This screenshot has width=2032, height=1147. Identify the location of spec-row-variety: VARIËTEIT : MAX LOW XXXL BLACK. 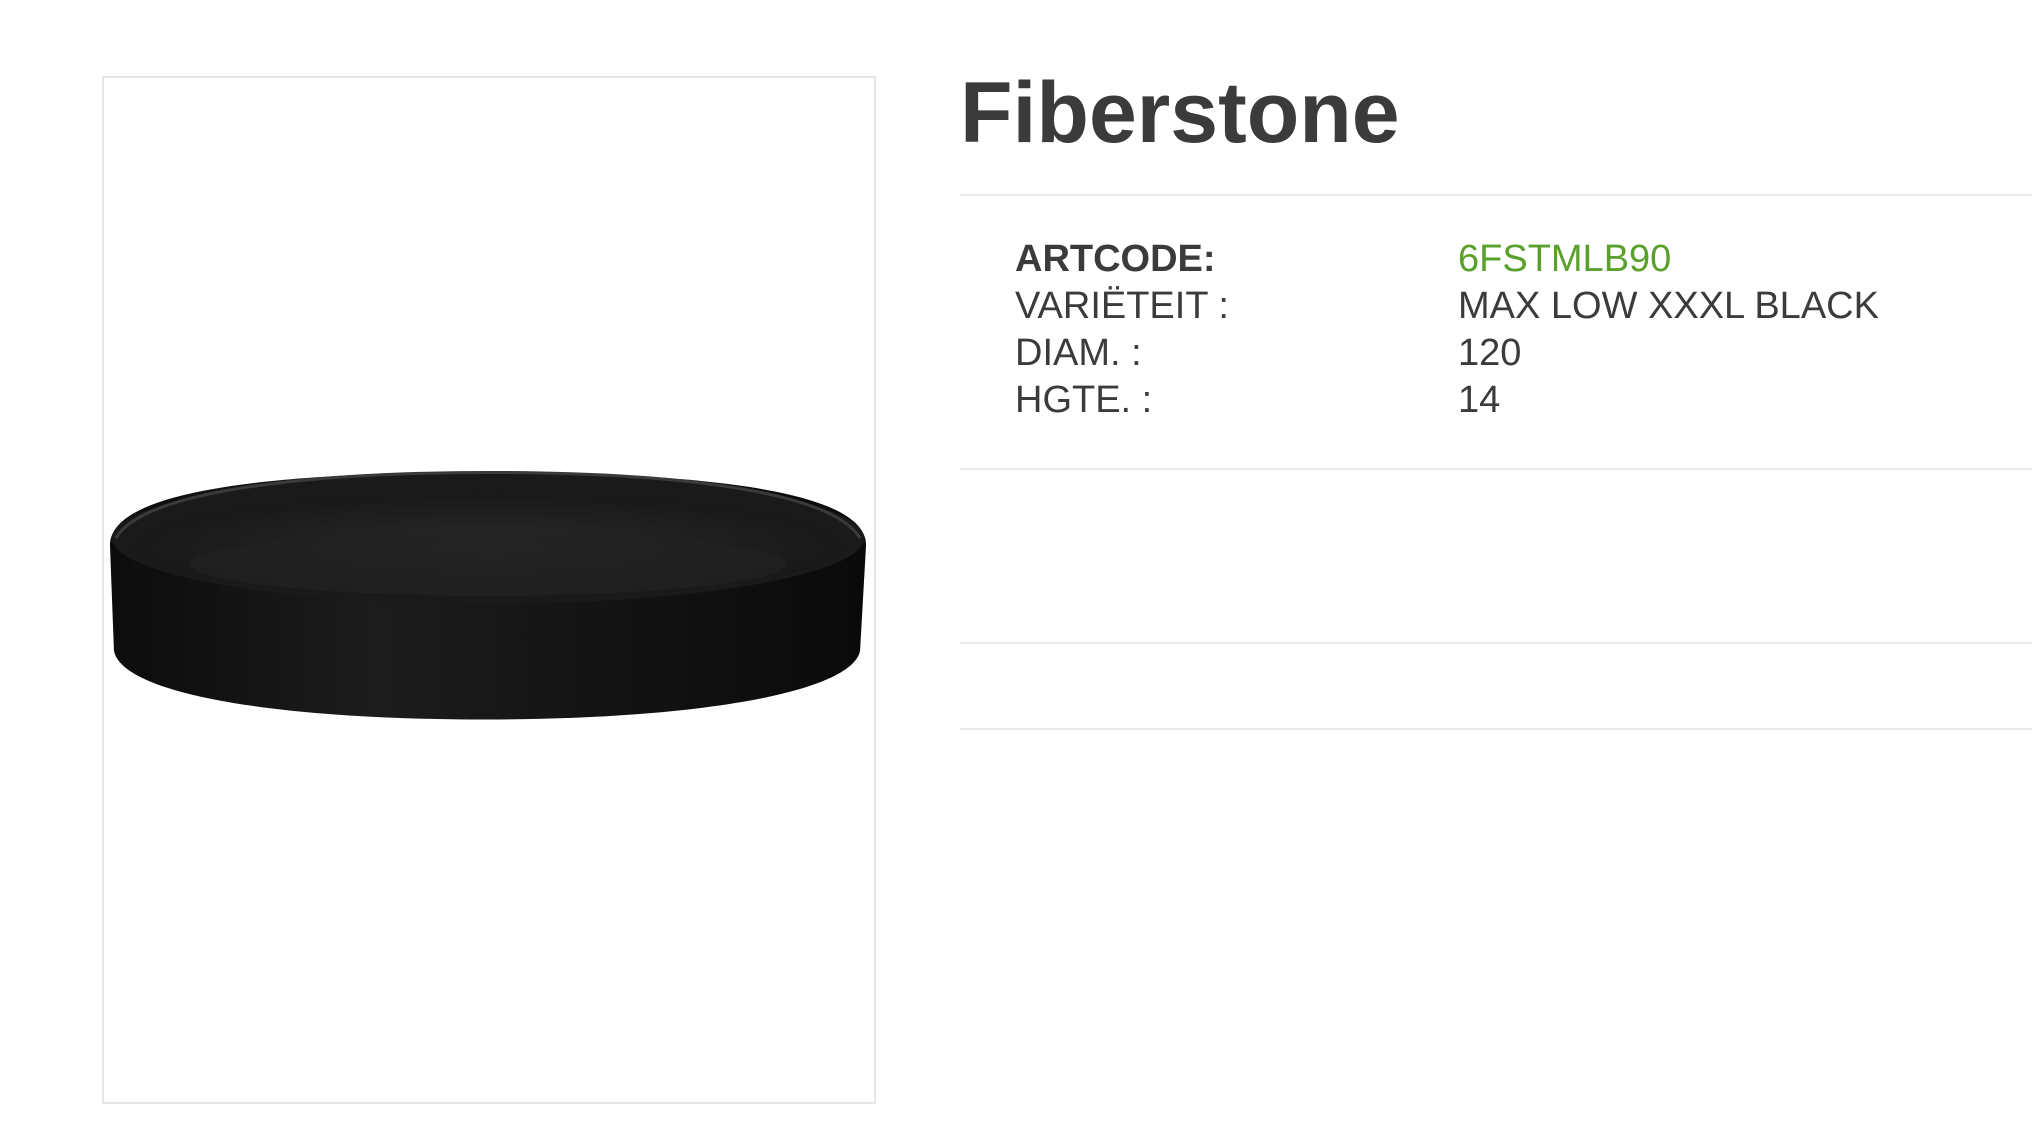
(1505, 306).